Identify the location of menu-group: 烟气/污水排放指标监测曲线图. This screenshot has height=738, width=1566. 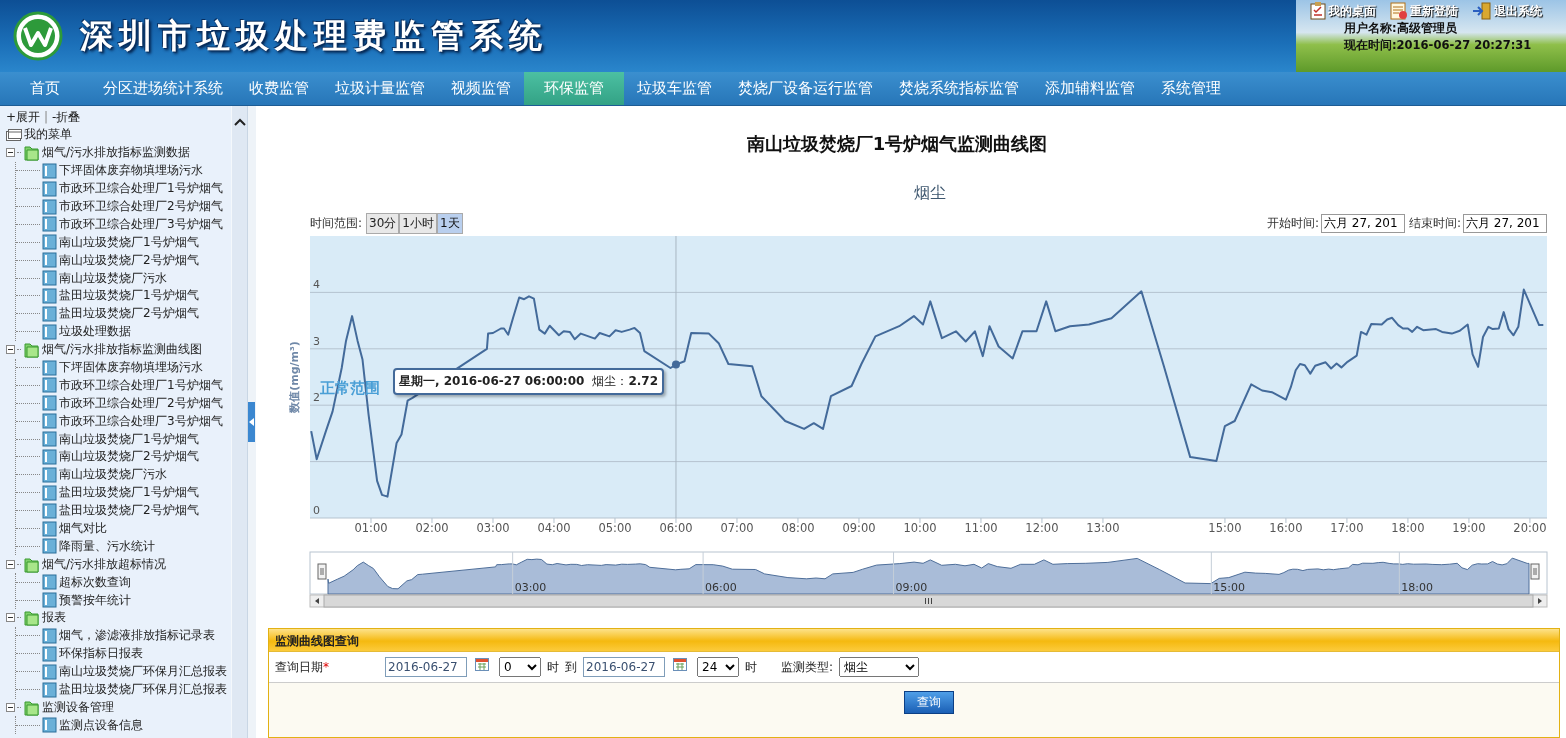
(122, 350).